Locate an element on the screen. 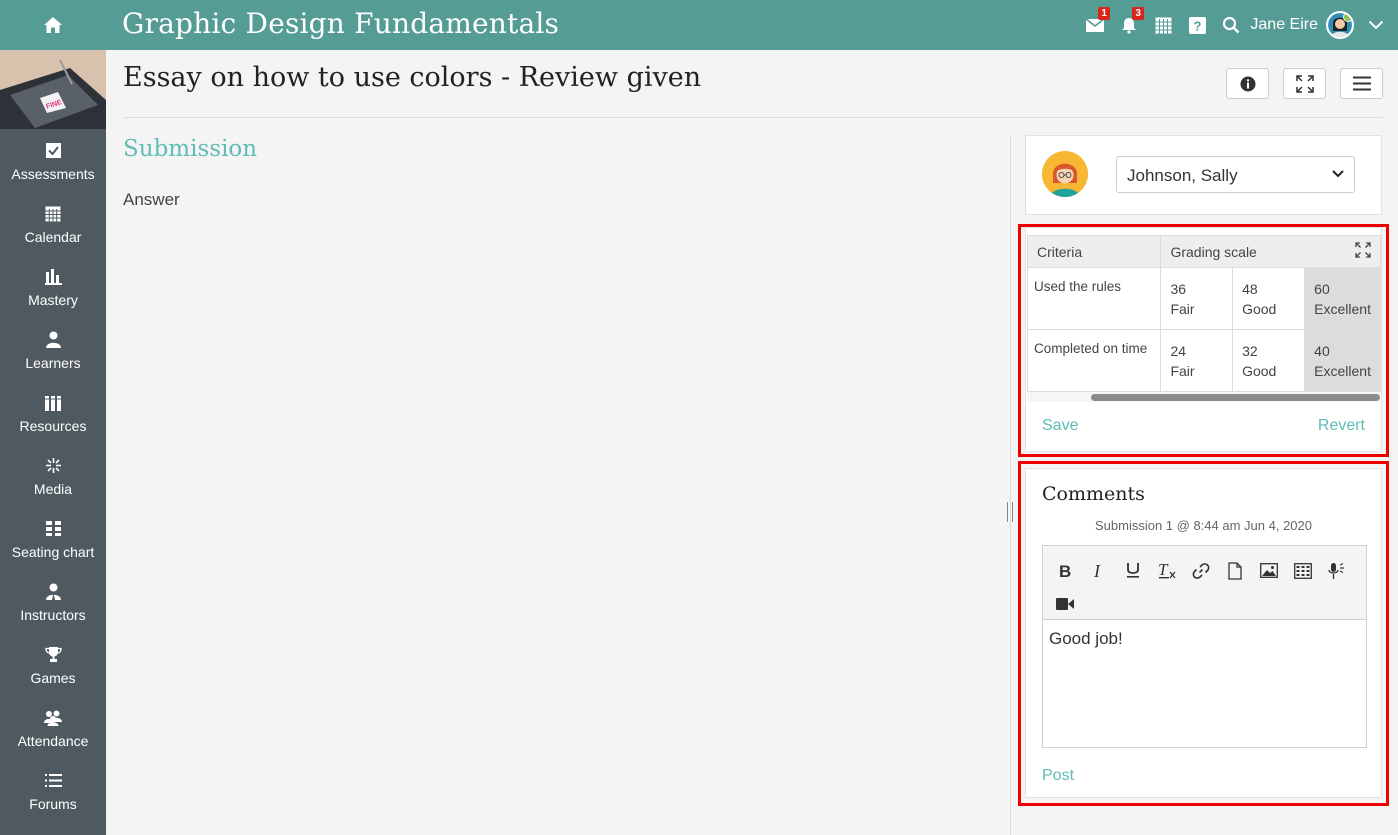  sidebar-item-learners: Learners is located at coordinates (53, 349).